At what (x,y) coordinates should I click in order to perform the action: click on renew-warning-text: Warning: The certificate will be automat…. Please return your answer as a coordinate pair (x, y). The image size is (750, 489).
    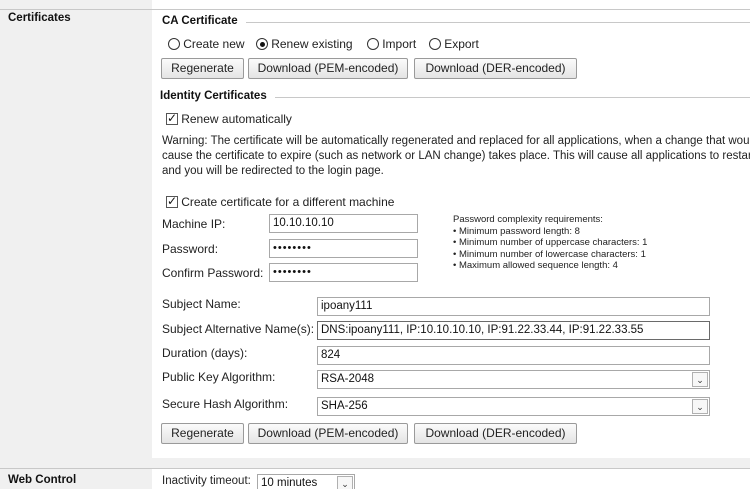
    Looking at the image, I should click on (456, 156).